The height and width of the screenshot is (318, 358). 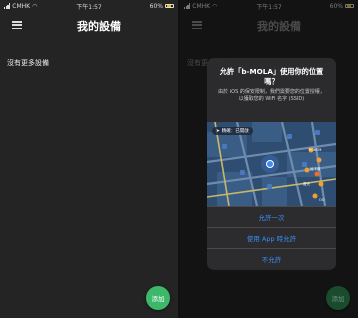 I want to click on empty-device-list-text: 沒有更多設備, so click(x=28, y=63).